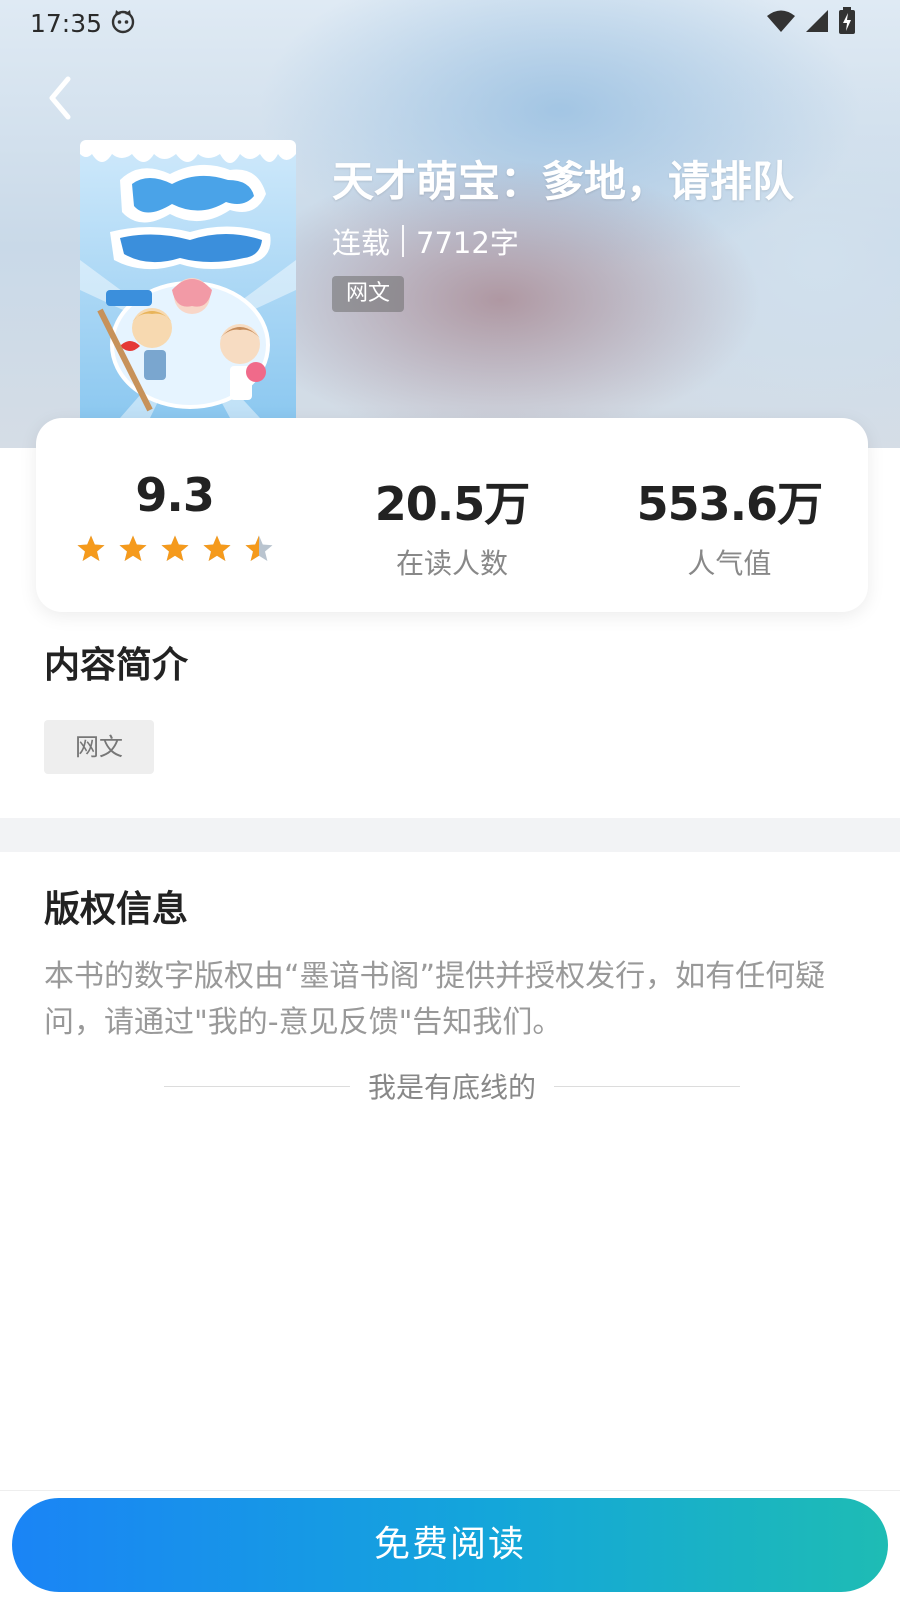 This screenshot has width=900, height=1600. Describe the element at coordinates (257, 1086) in the screenshot. I see `divider-line-left` at that location.